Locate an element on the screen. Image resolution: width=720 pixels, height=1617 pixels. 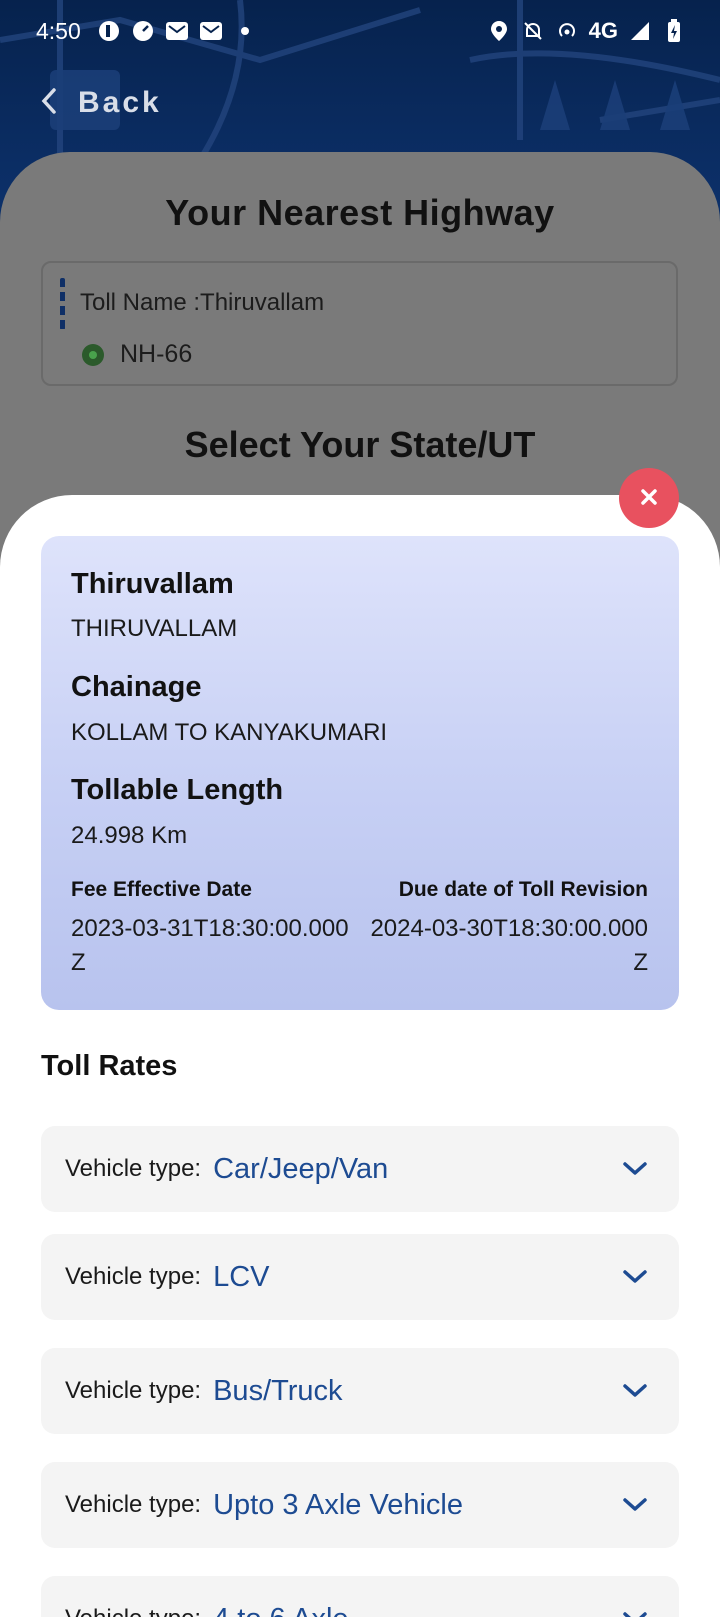
app-notification-icon is located at coordinates (109, 31).